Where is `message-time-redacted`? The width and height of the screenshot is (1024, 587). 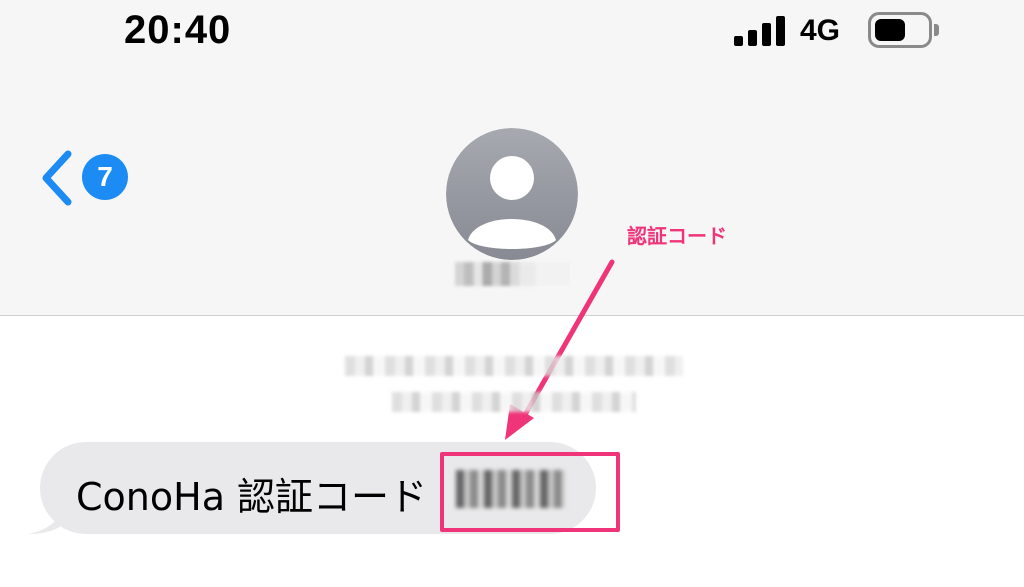 message-time-redacted is located at coordinates (514, 402).